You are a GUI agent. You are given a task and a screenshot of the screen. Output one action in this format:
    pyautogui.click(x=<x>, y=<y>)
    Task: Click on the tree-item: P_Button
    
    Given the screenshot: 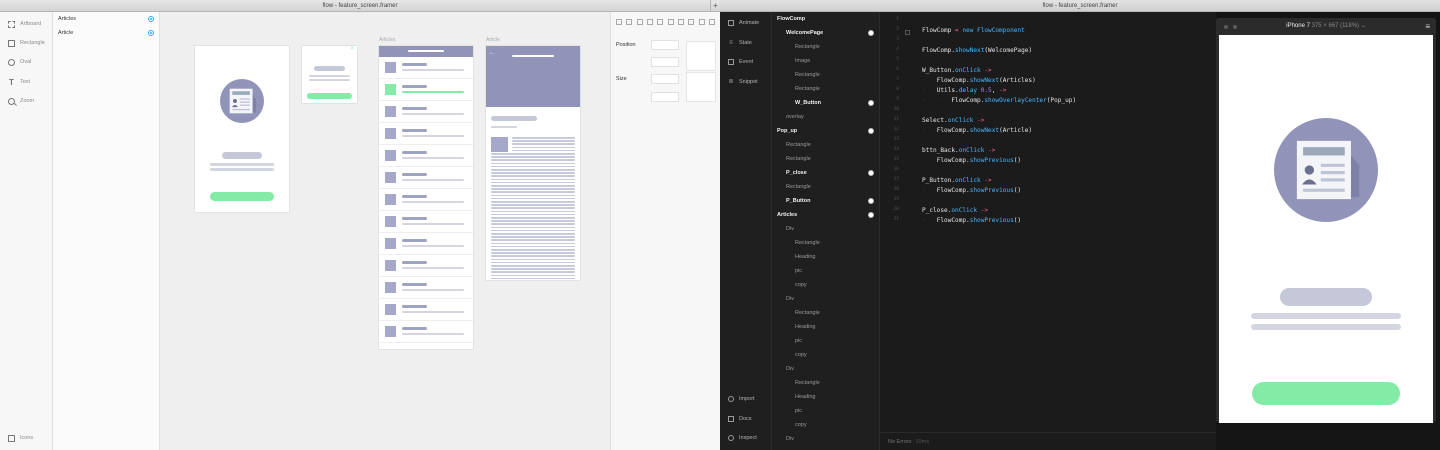 What is the action you would take?
    pyautogui.click(x=830, y=201)
    